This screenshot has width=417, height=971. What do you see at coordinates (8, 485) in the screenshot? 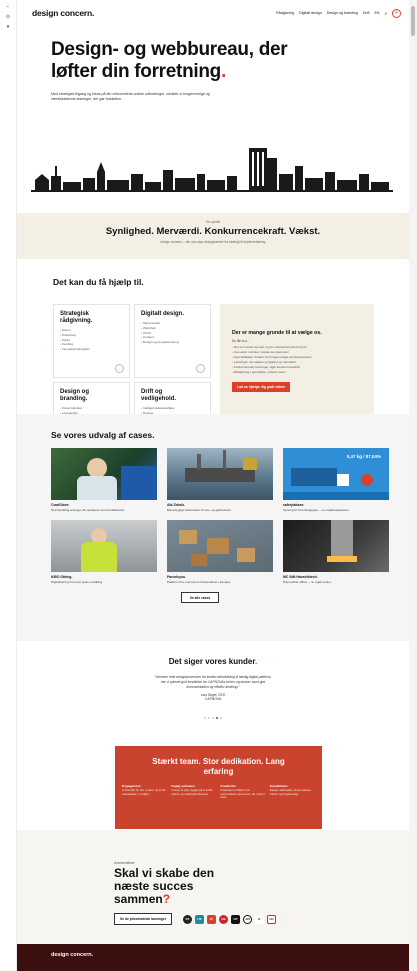
I see `browser-side-rail: ‹ ⊙ ▾` at bounding box center [8, 485].